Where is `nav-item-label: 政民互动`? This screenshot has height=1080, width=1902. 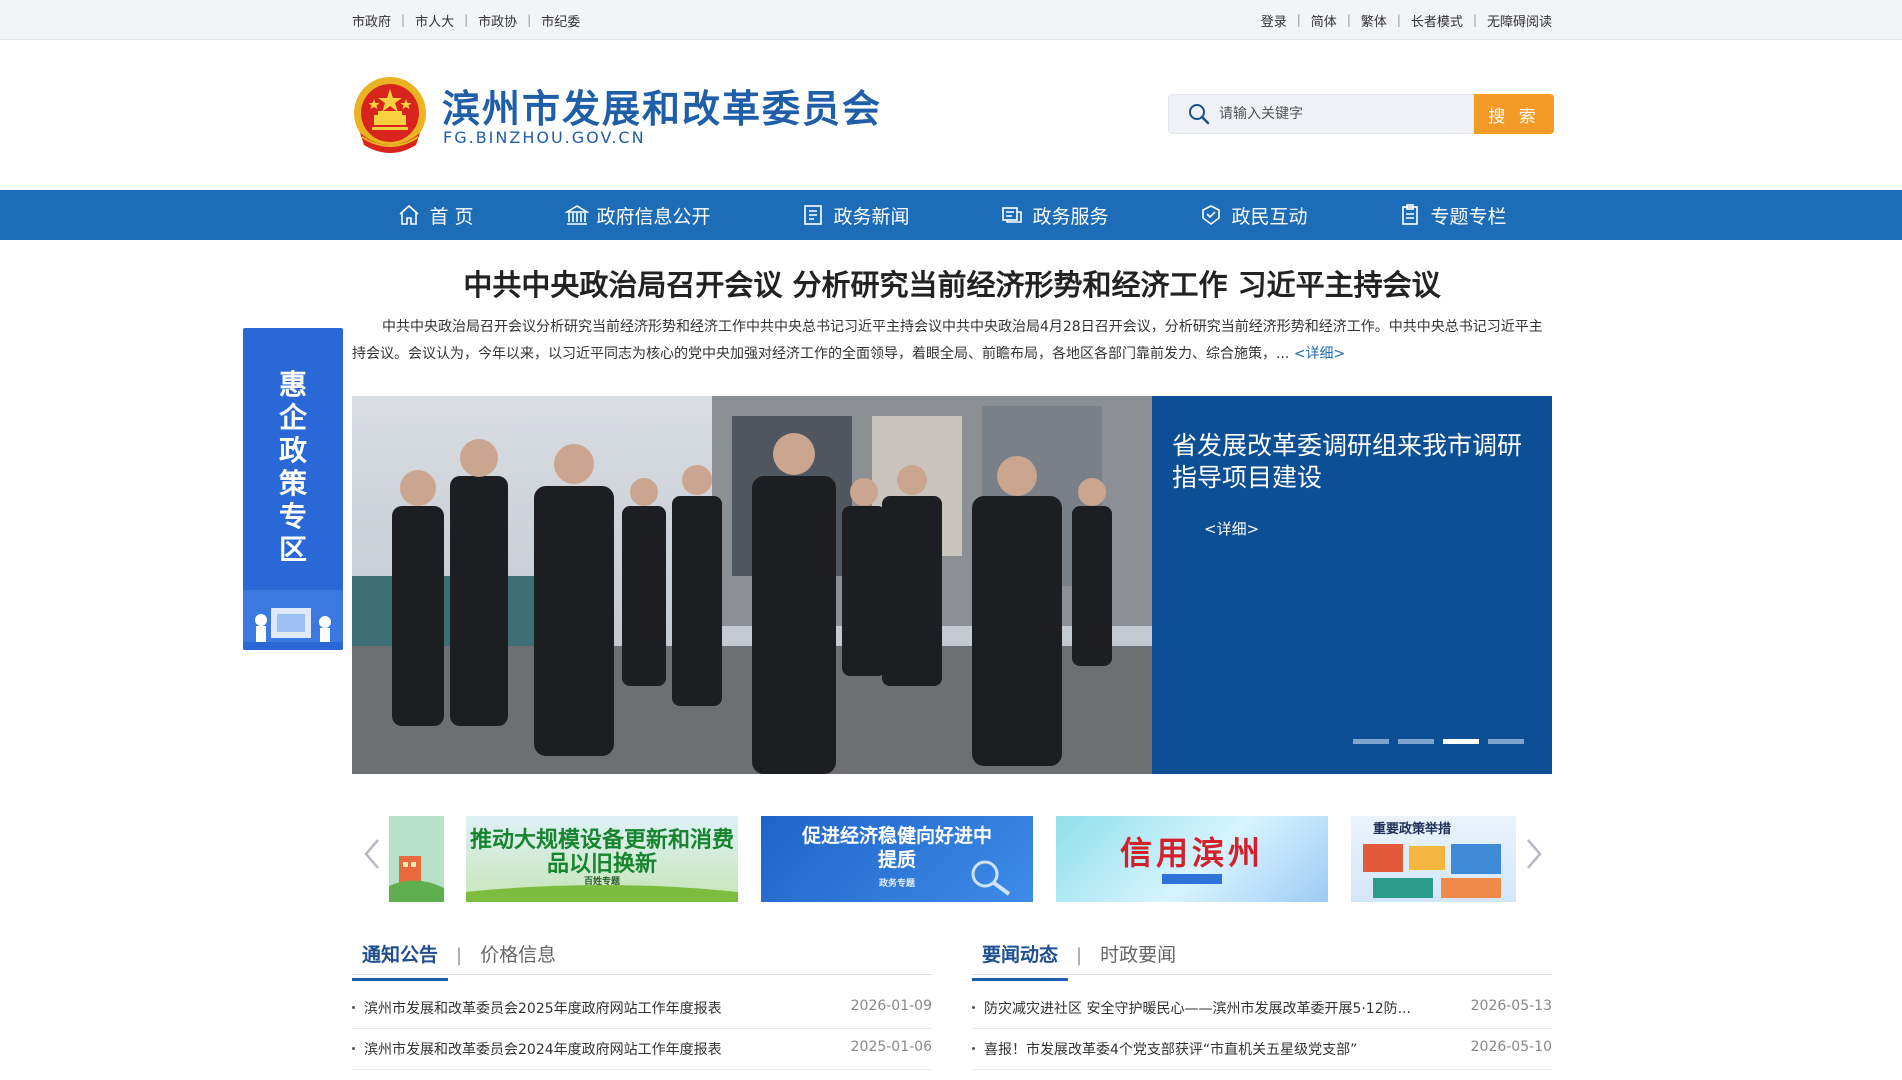
nav-item-label: 政民互动 is located at coordinates (1269, 216).